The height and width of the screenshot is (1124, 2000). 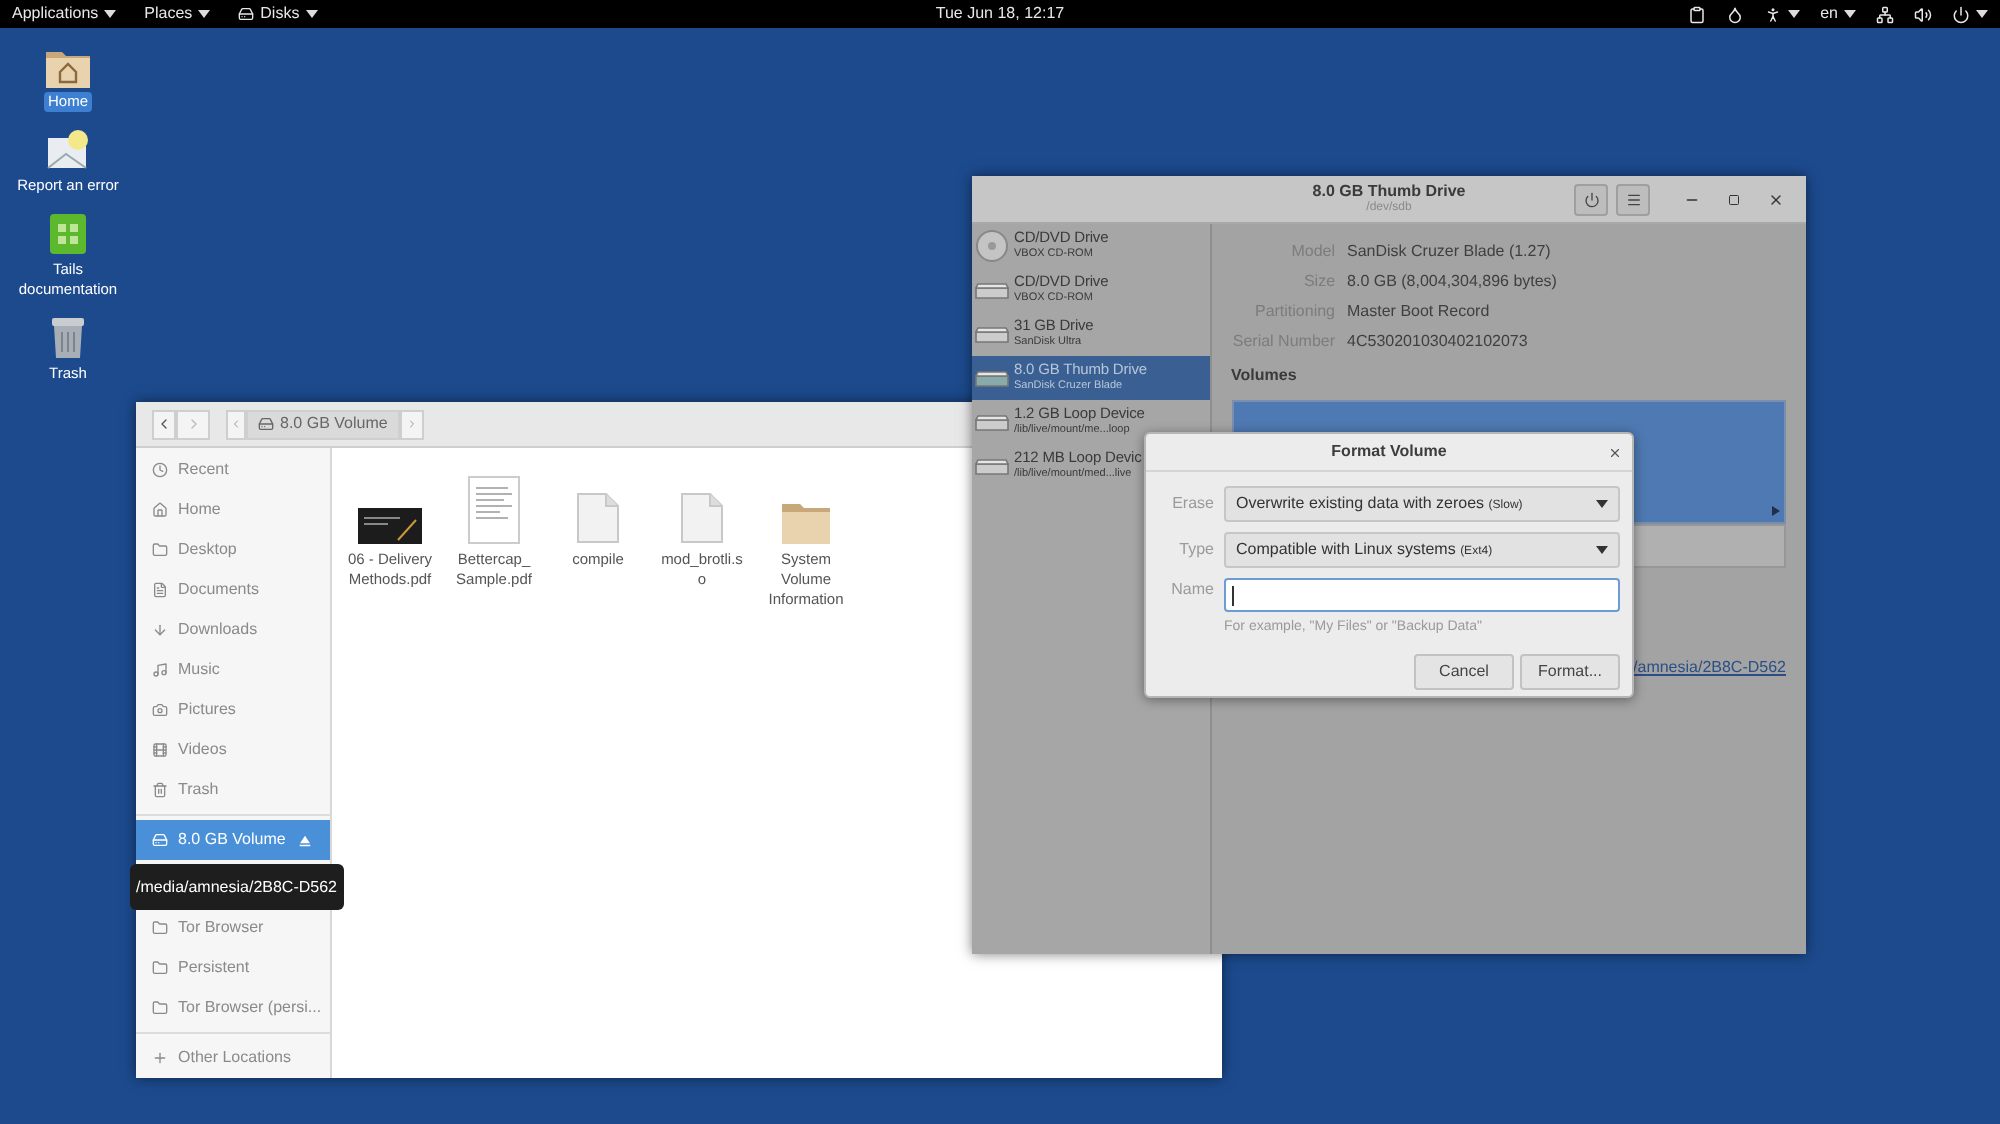 What do you see at coordinates (160, 710) in the screenshot?
I see `camera-icon` at bounding box center [160, 710].